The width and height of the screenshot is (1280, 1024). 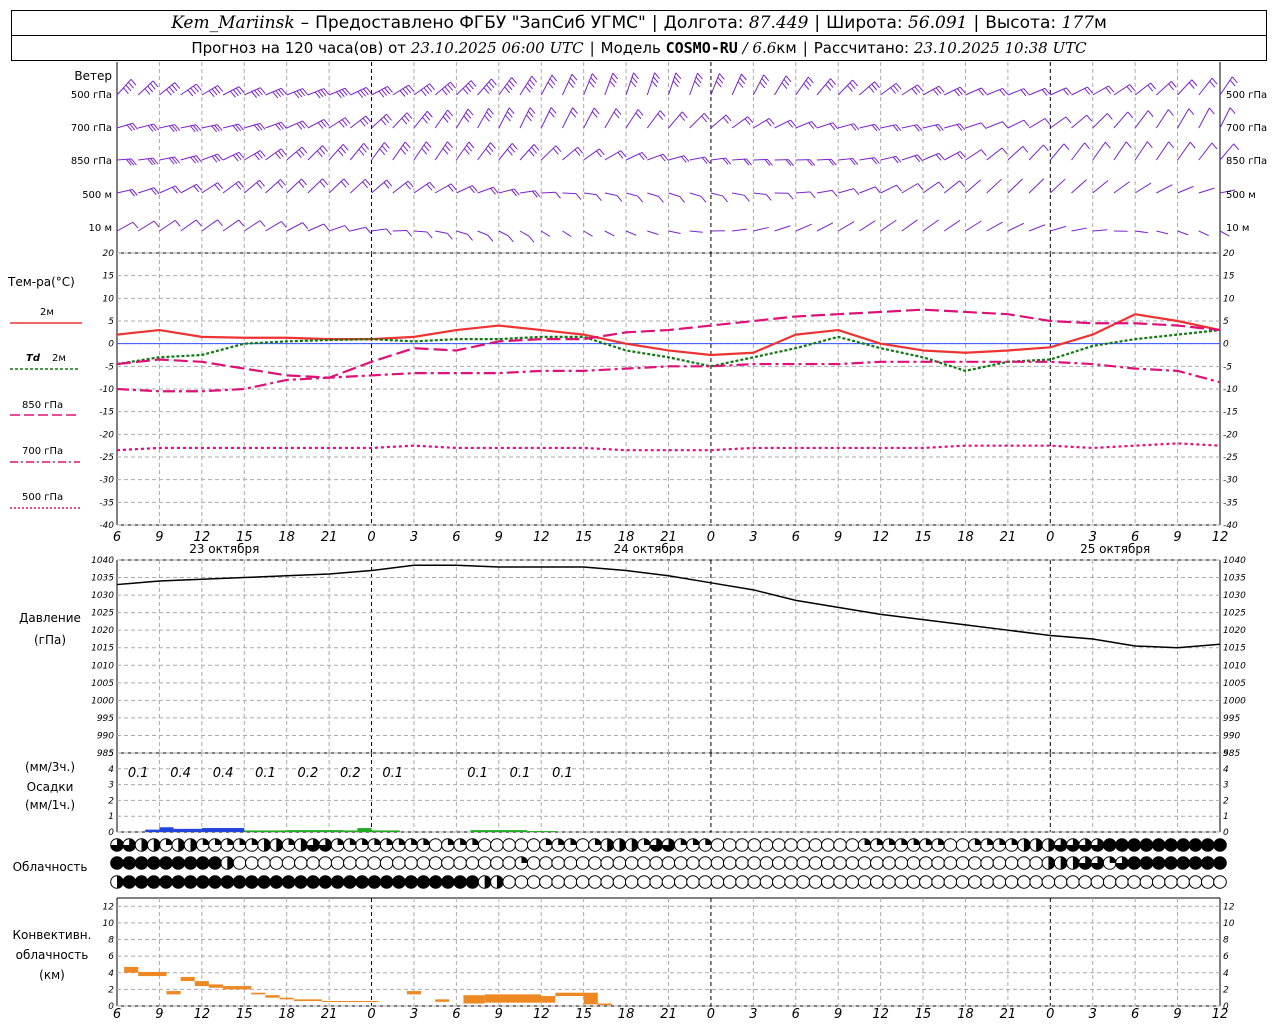 What do you see at coordinates (350, 799) in the screenshot?
I see `precipitation-bars: 0.1 0.4 0.4 0.1 0.2 0.2 0.1 0.1 0.1 0.1` at bounding box center [350, 799].